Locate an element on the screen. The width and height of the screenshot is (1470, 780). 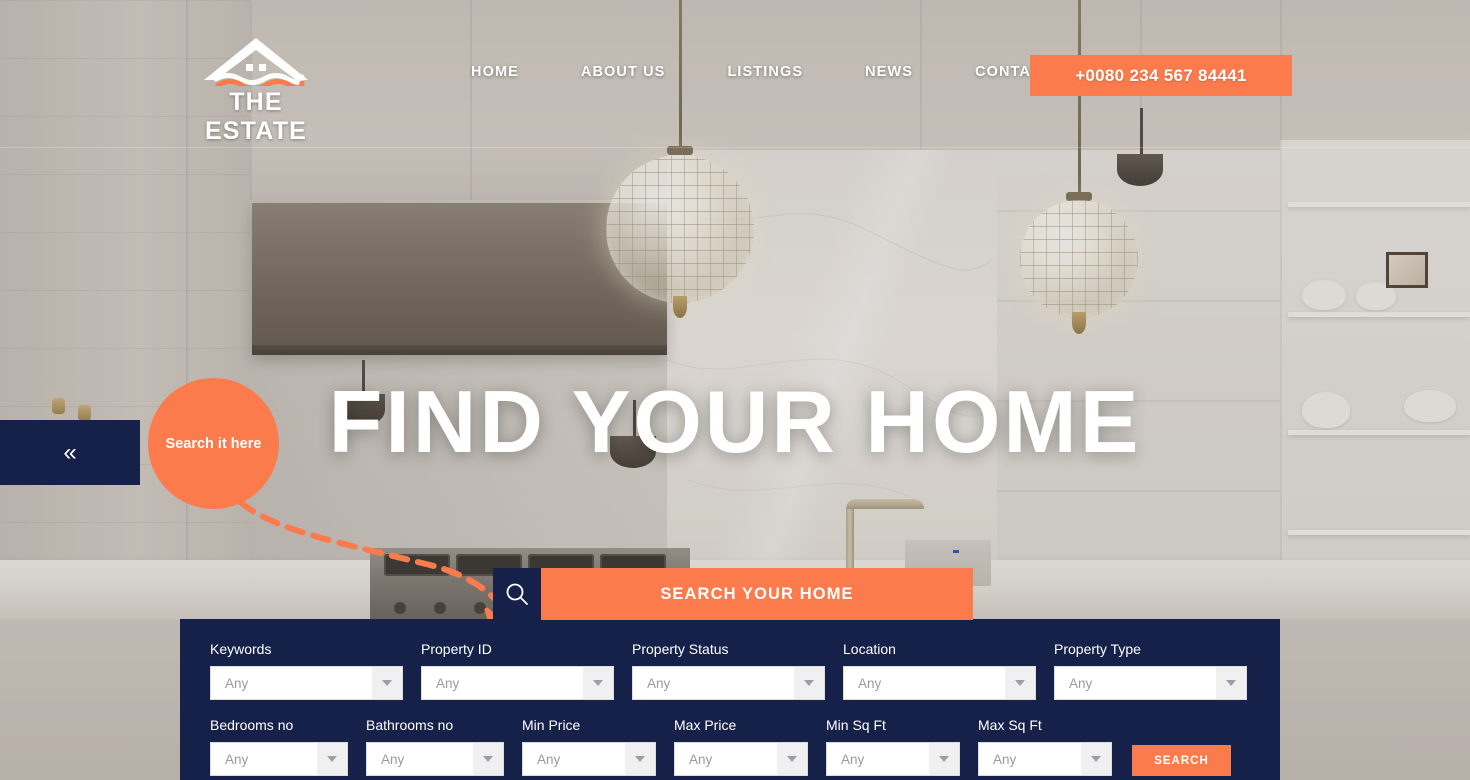
select-bathrooms-no-value: Any is located at coordinates (393, 759).